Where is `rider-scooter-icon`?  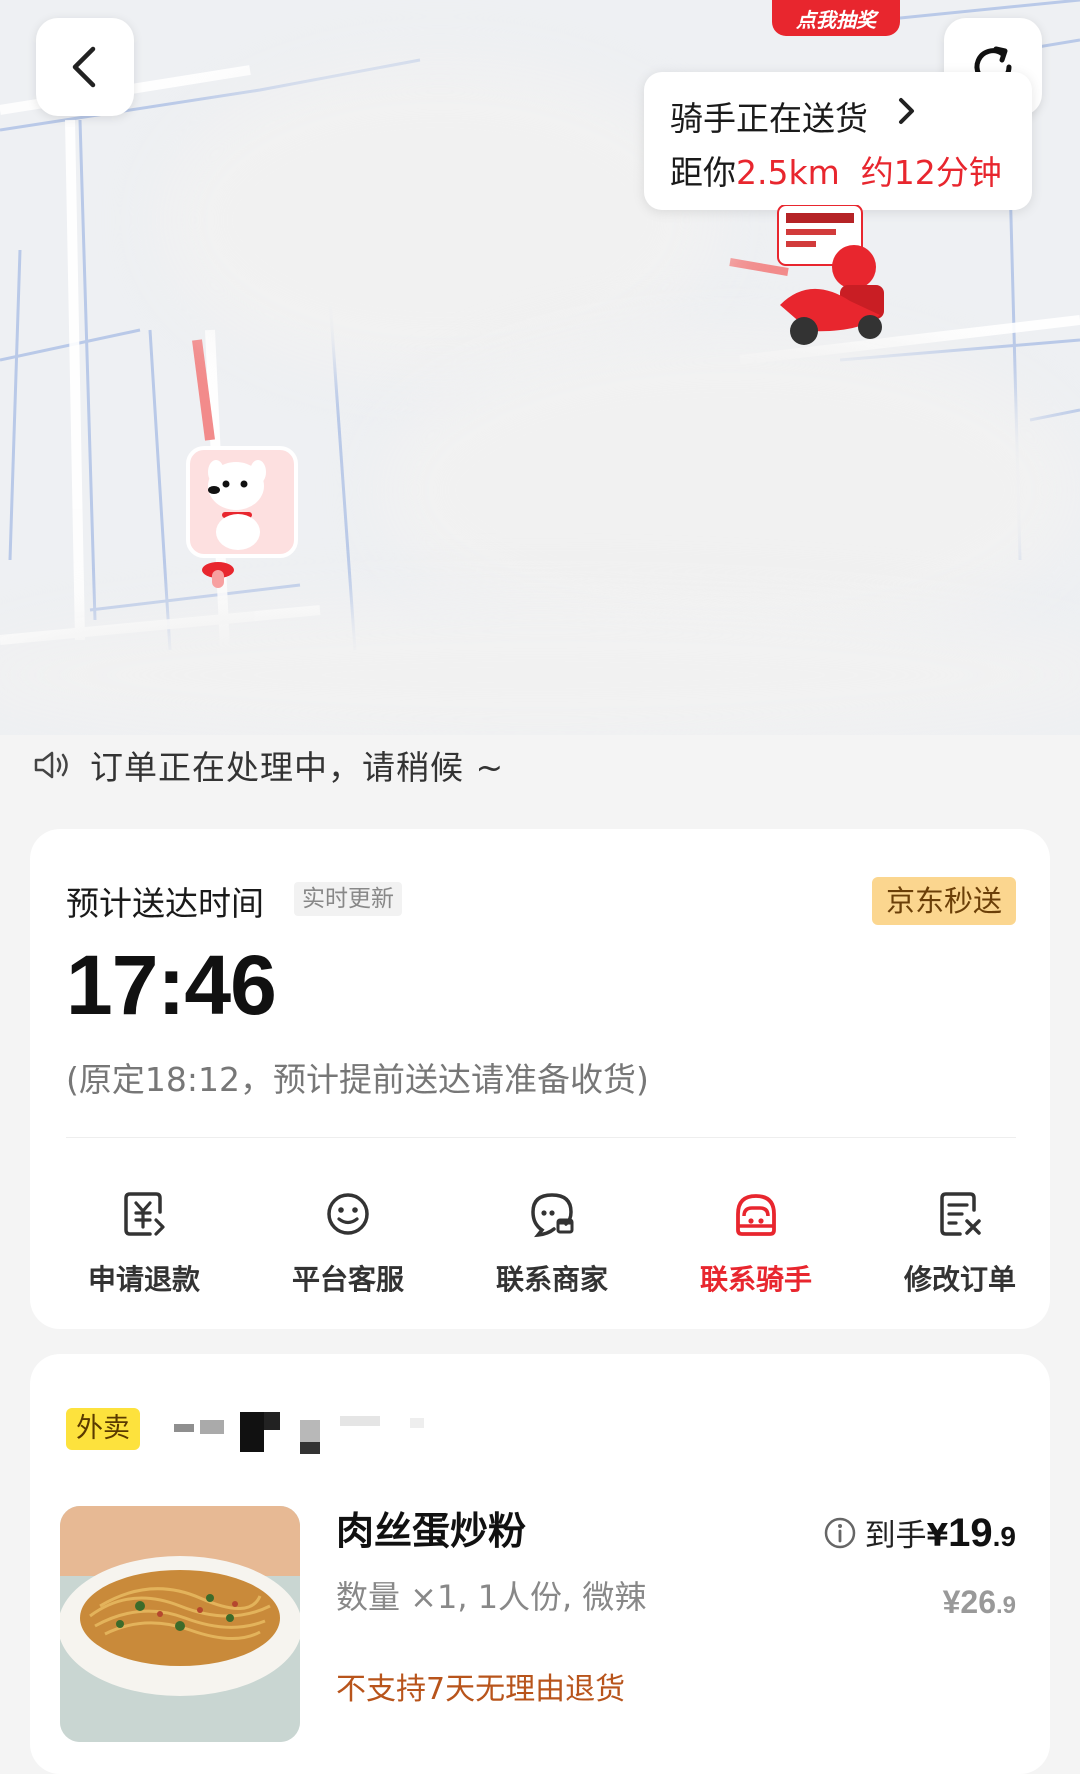
rider-scooter-icon is located at coordinates (835, 280).